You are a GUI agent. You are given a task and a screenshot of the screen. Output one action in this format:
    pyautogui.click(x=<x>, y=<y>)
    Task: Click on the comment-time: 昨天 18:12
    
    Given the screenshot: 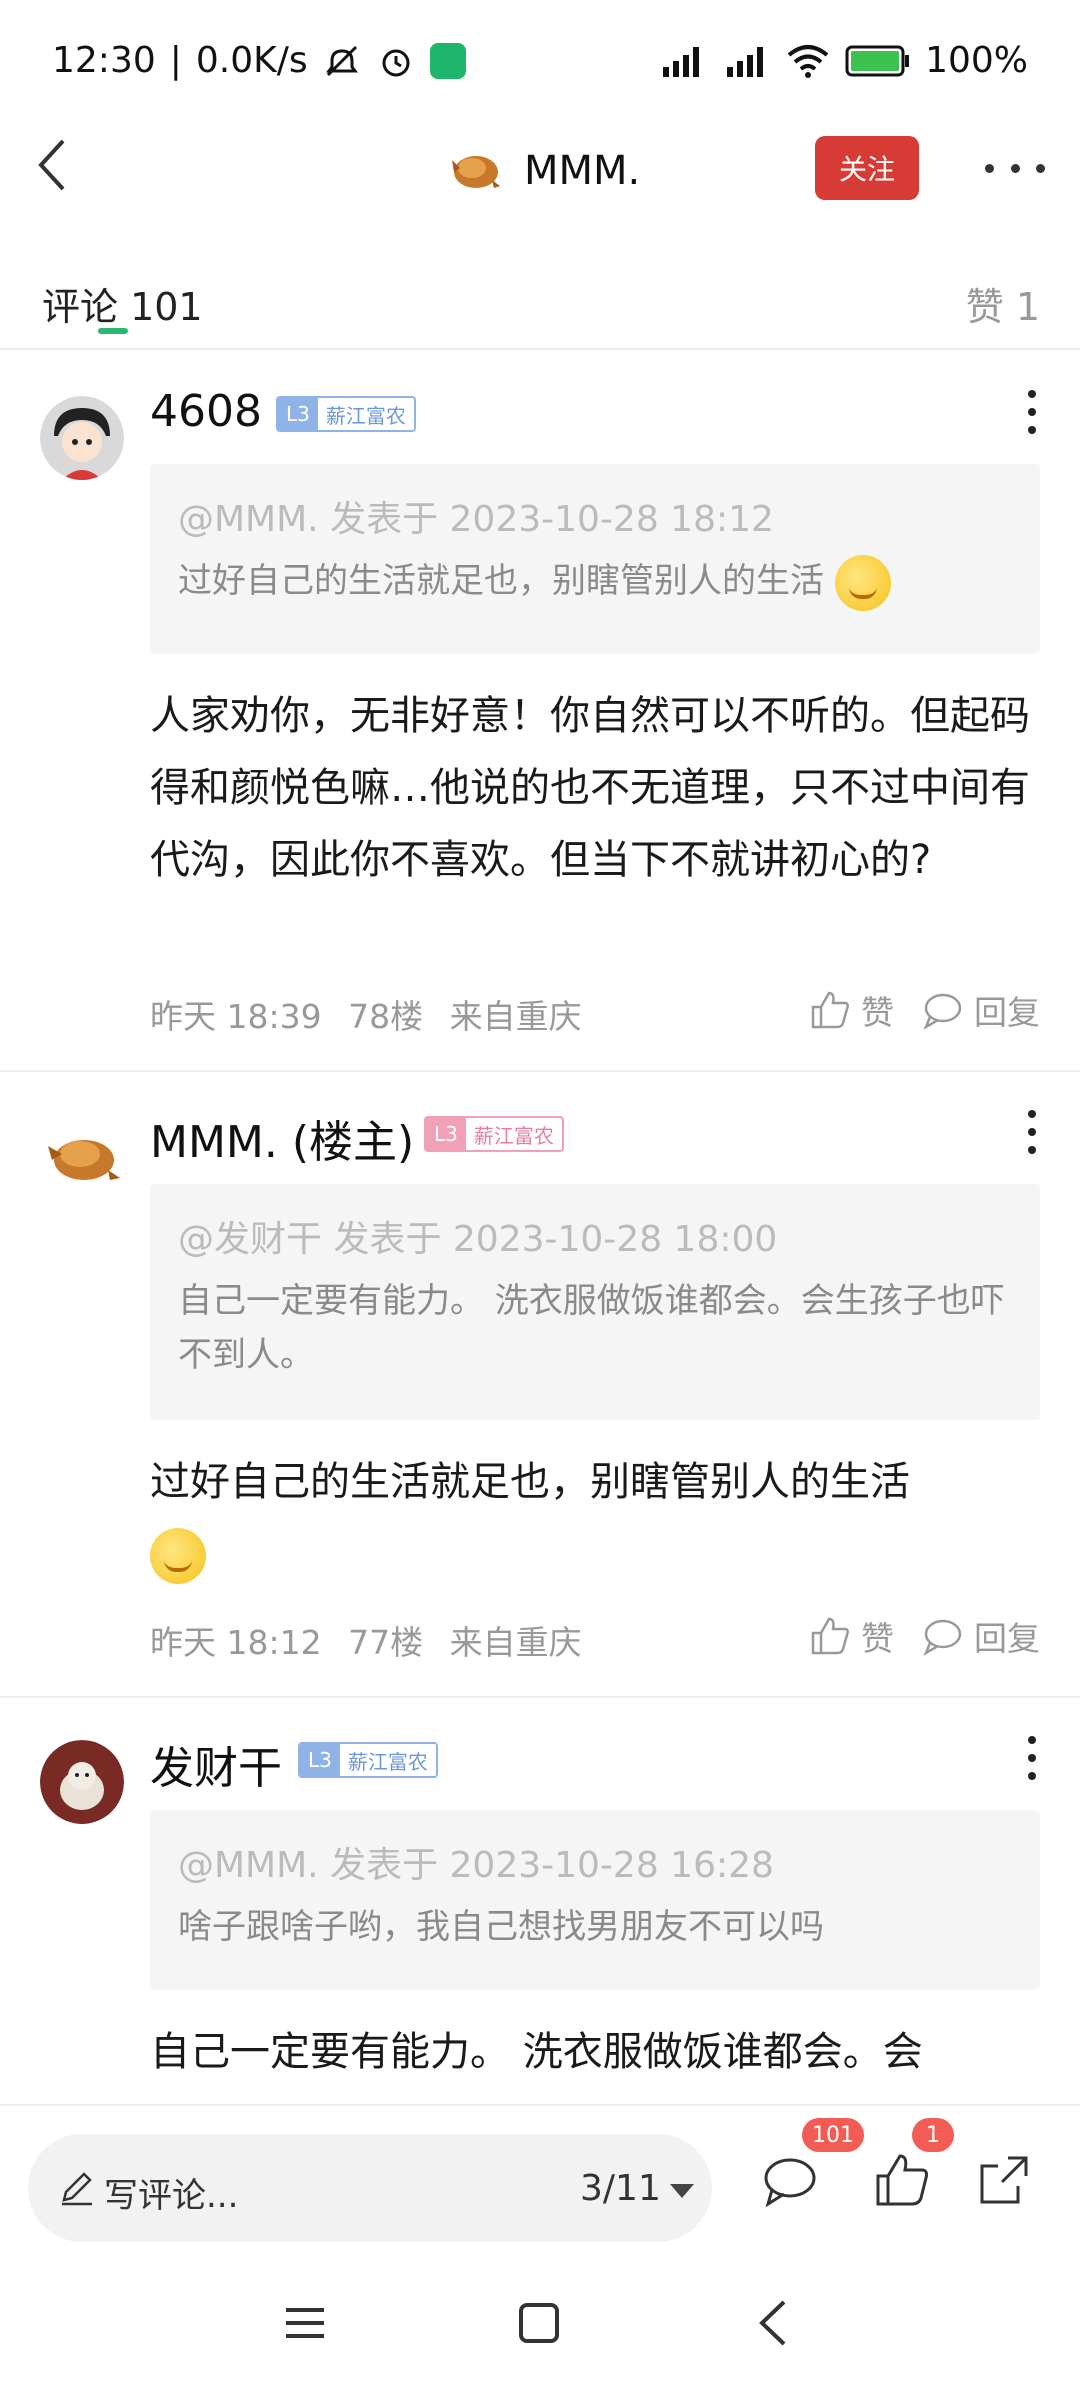 What is the action you would take?
    pyautogui.click(x=236, y=1642)
    